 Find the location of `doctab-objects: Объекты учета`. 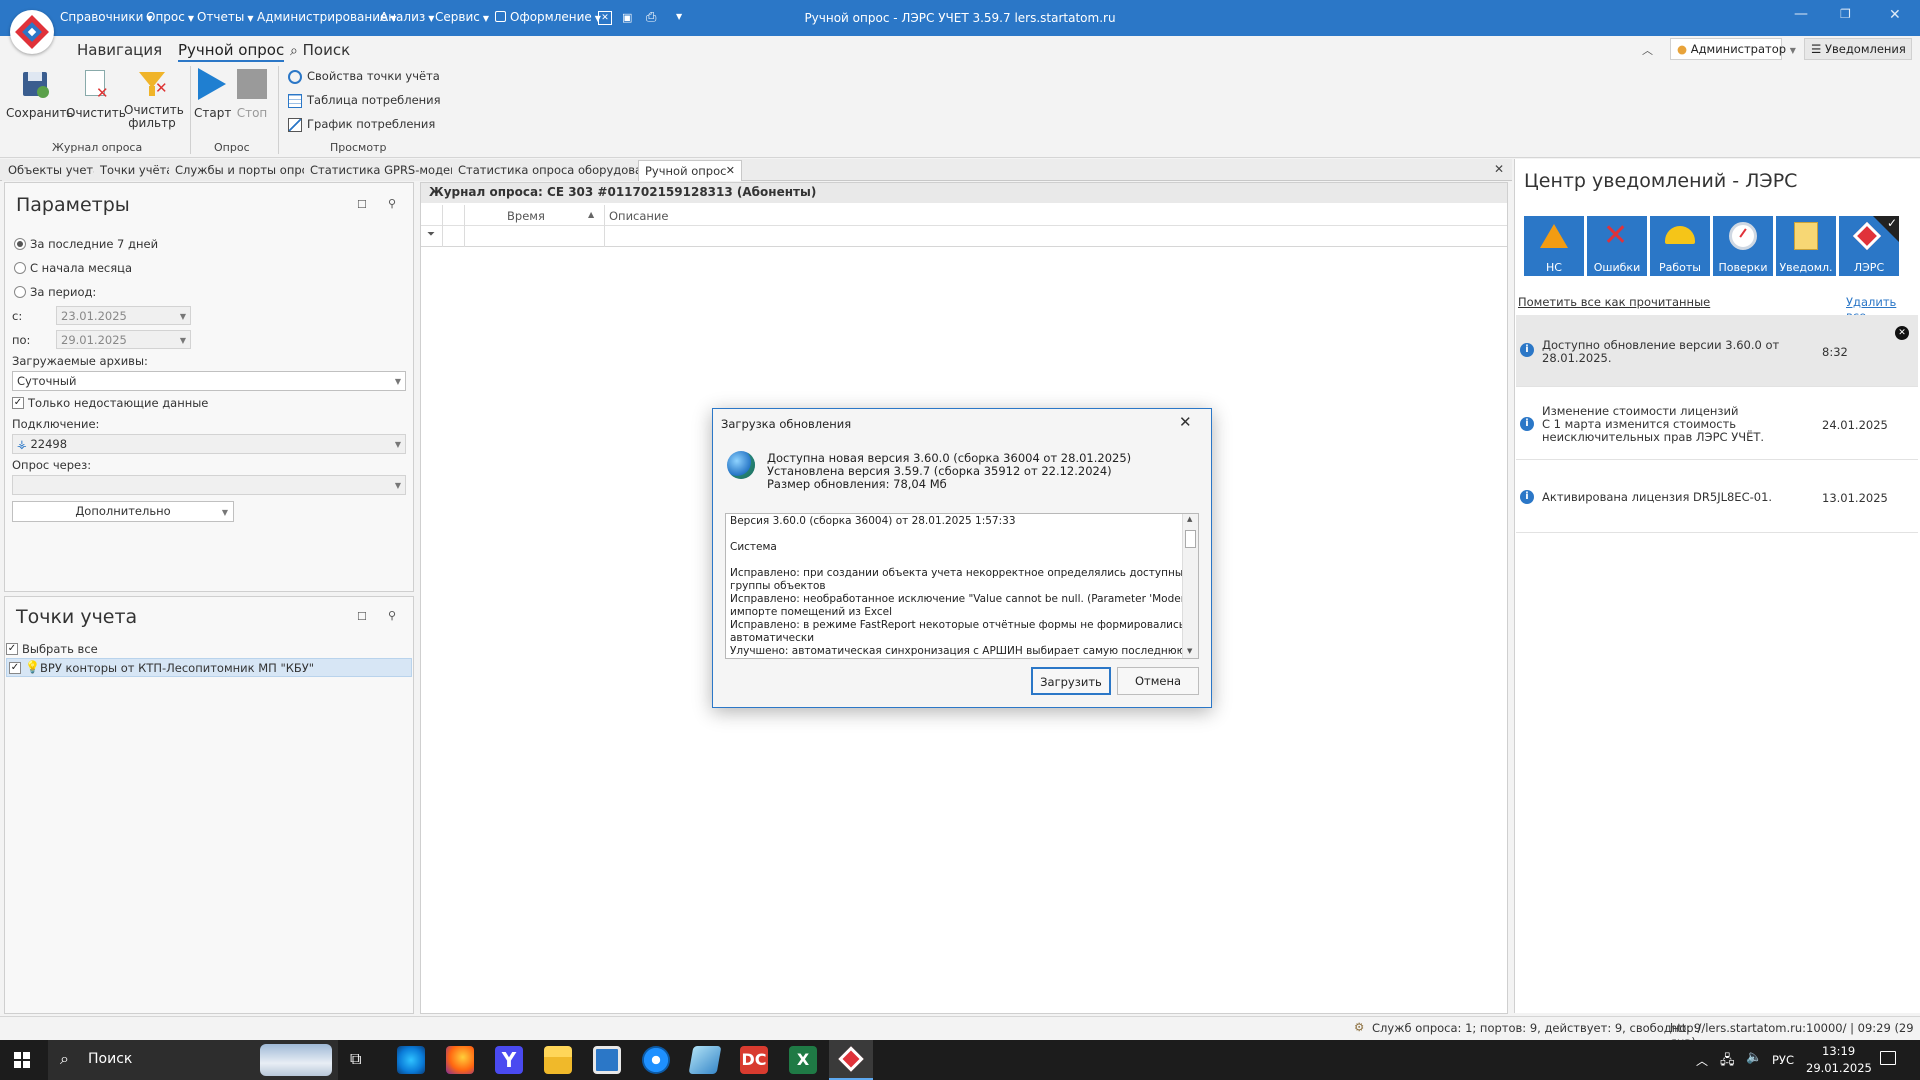

doctab-objects: Объекты учета is located at coordinates (55, 170).